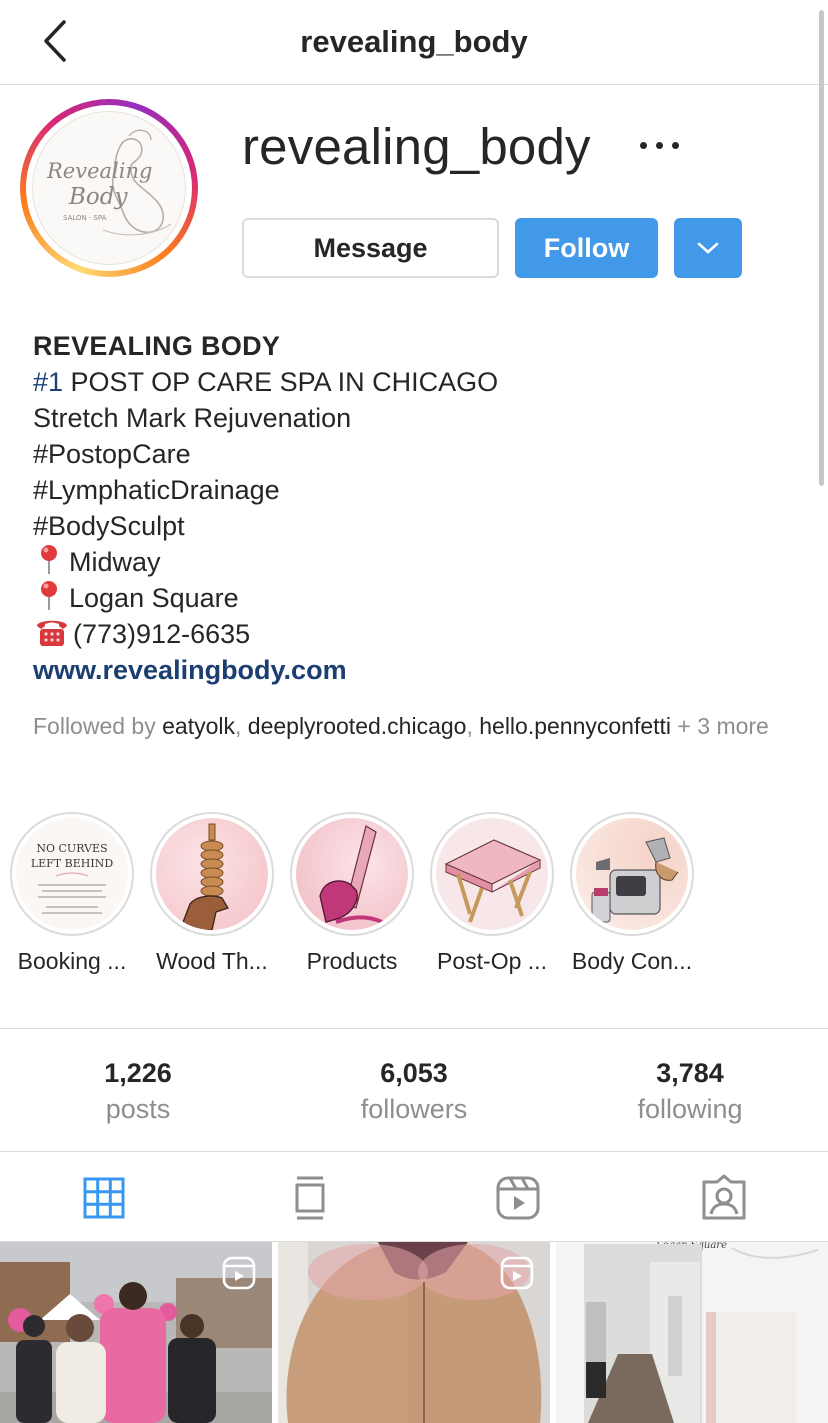  Describe the element at coordinates (157, 346) in the screenshot. I see `bio-display-name: REVEALING BODY` at that location.